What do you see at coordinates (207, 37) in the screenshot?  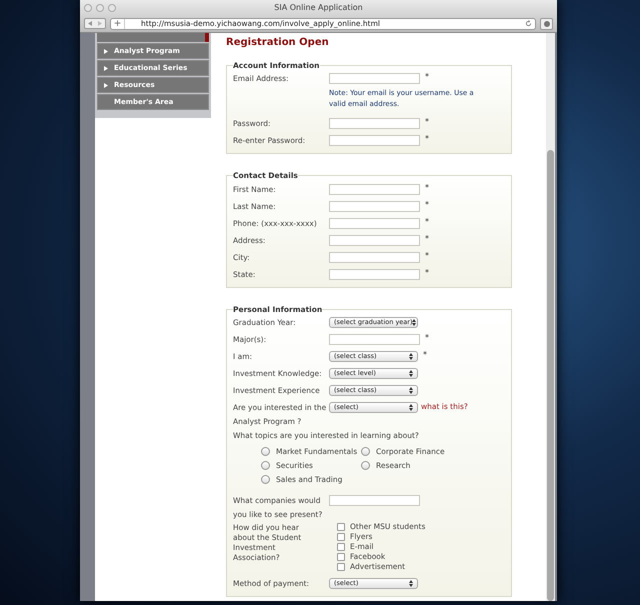 I see `active-marker` at bounding box center [207, 37].